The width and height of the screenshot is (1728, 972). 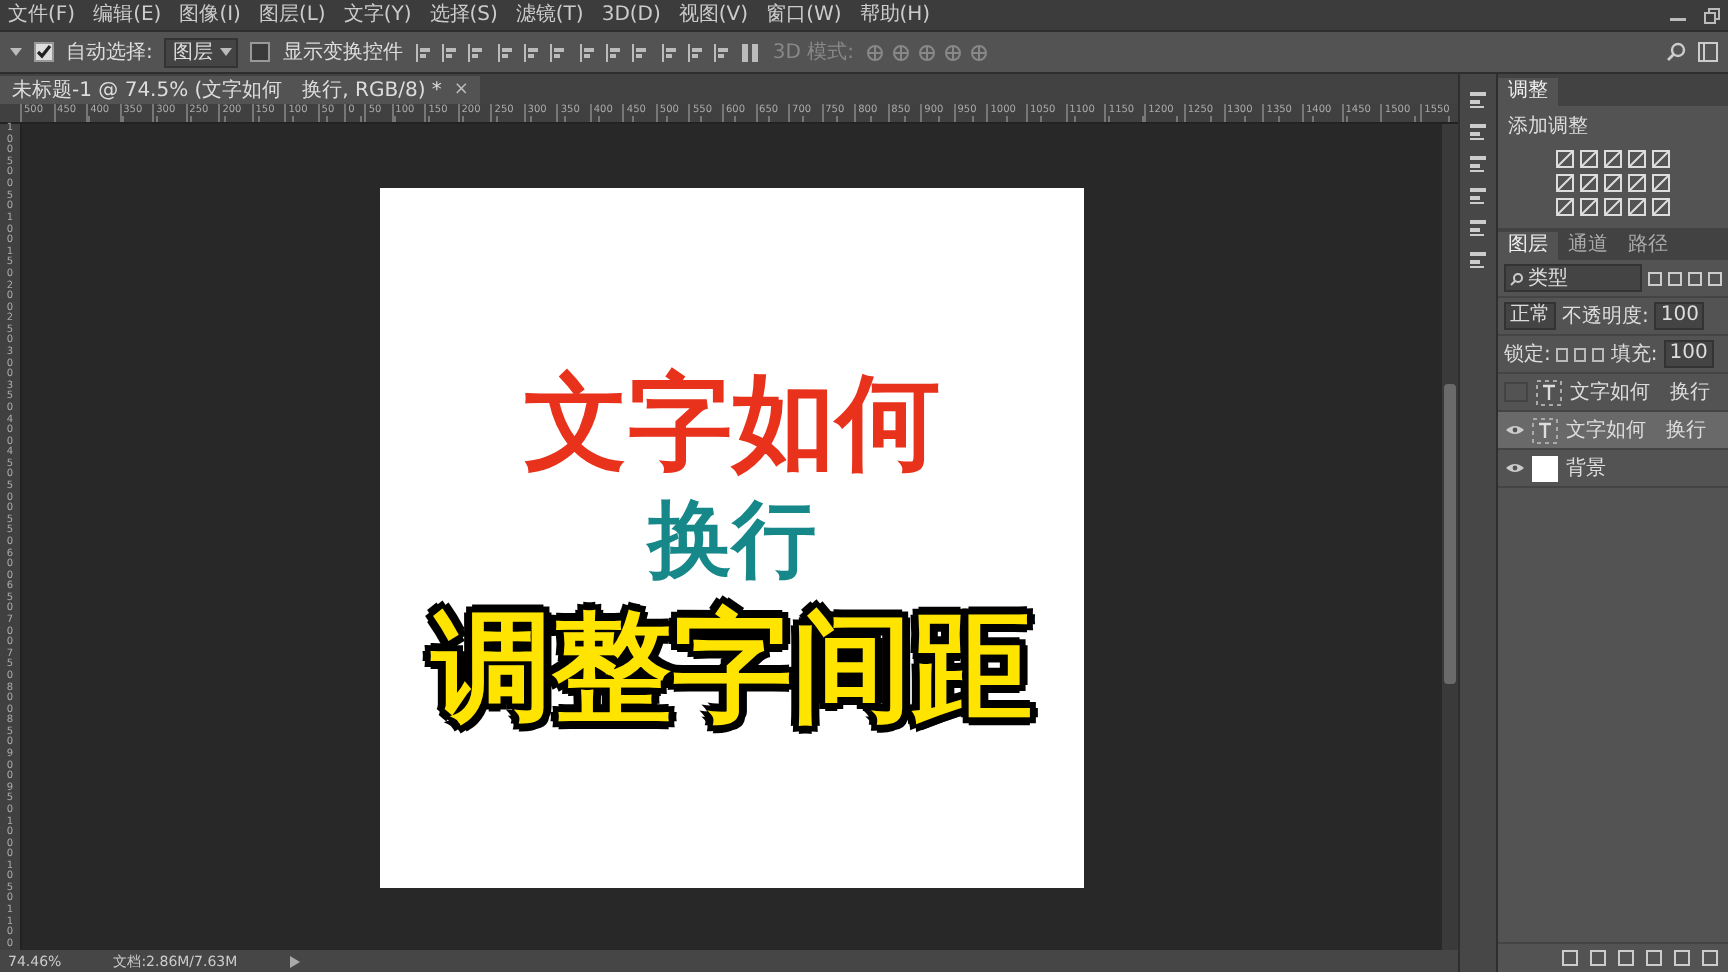 I want to click on close-button: ×, so click(x=461, y=90).